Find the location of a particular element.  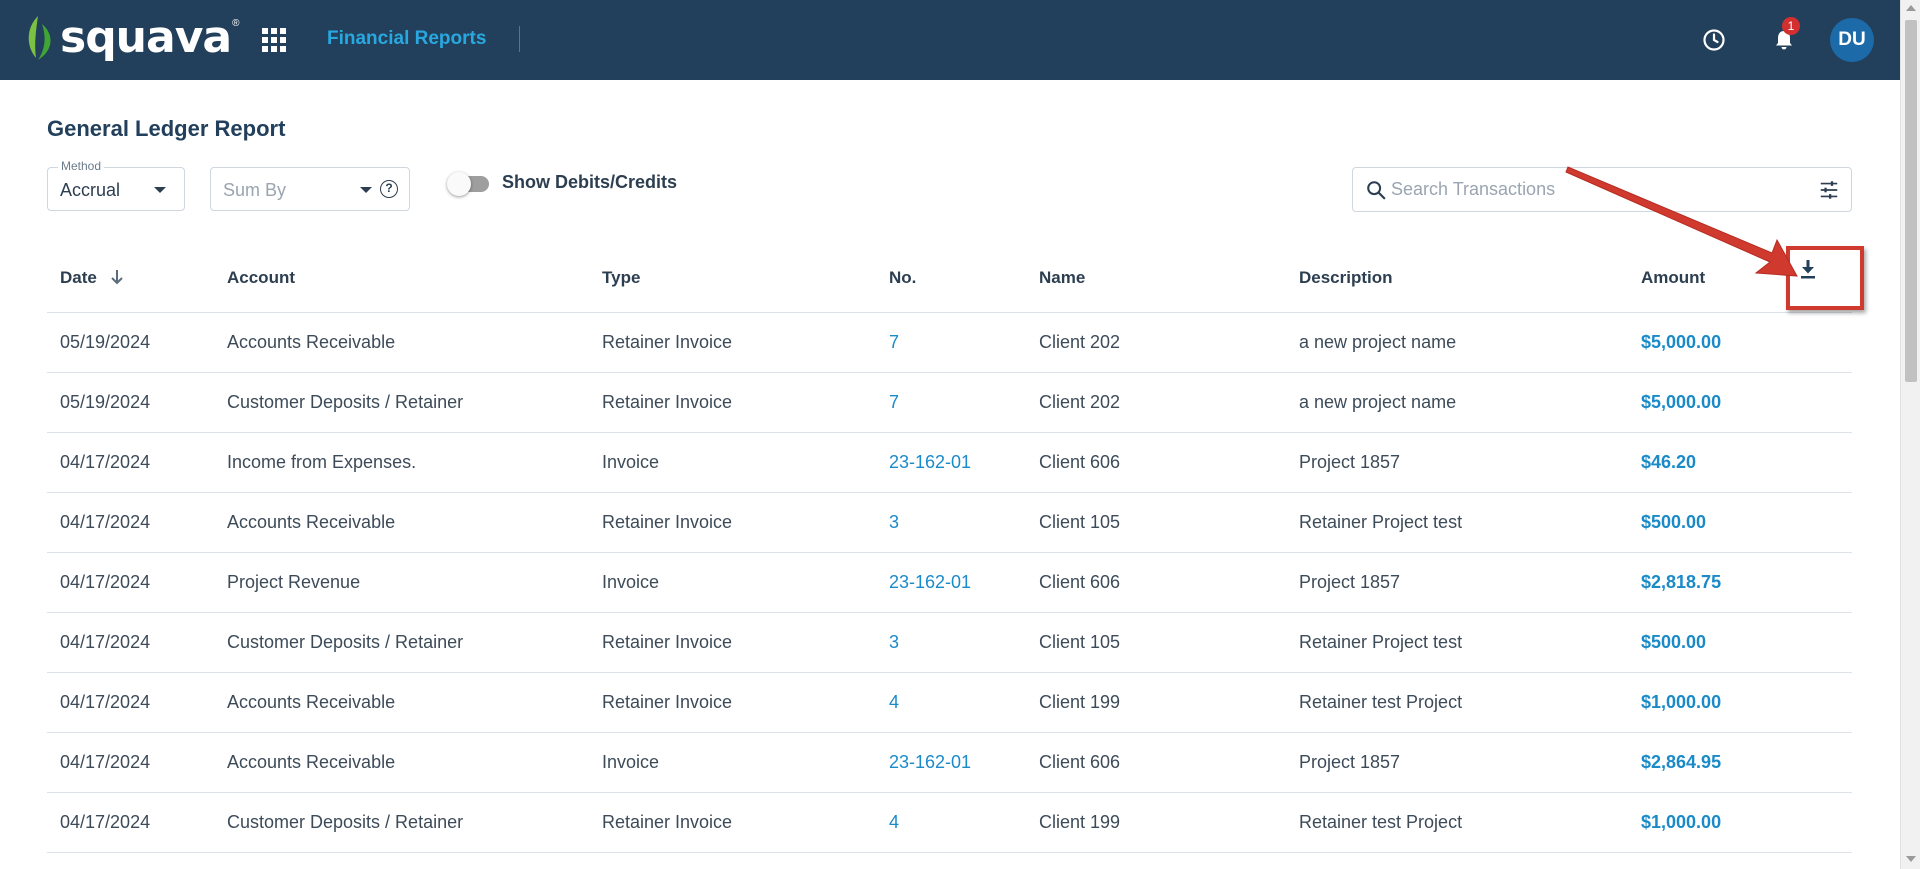

sum-by-select: Sum By ? is located at coordinates (310, 189).